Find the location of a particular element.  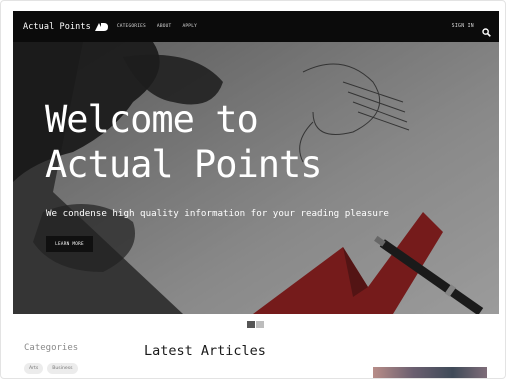

nav-link-about: ABOUT is located at coordinates (164, 26).